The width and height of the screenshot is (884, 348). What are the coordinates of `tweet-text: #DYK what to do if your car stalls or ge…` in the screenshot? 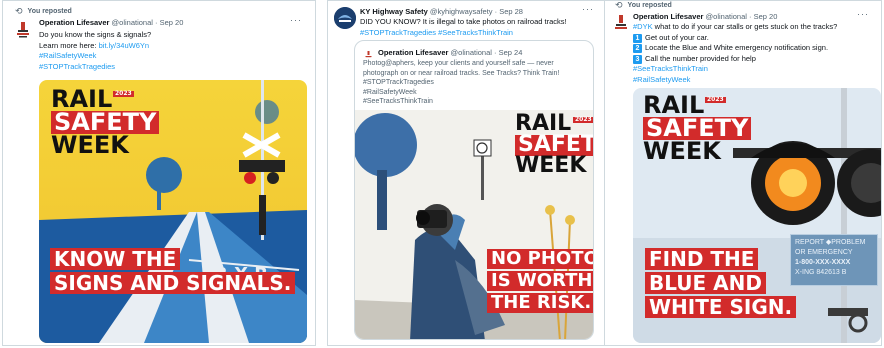 It's located at (735, 54).